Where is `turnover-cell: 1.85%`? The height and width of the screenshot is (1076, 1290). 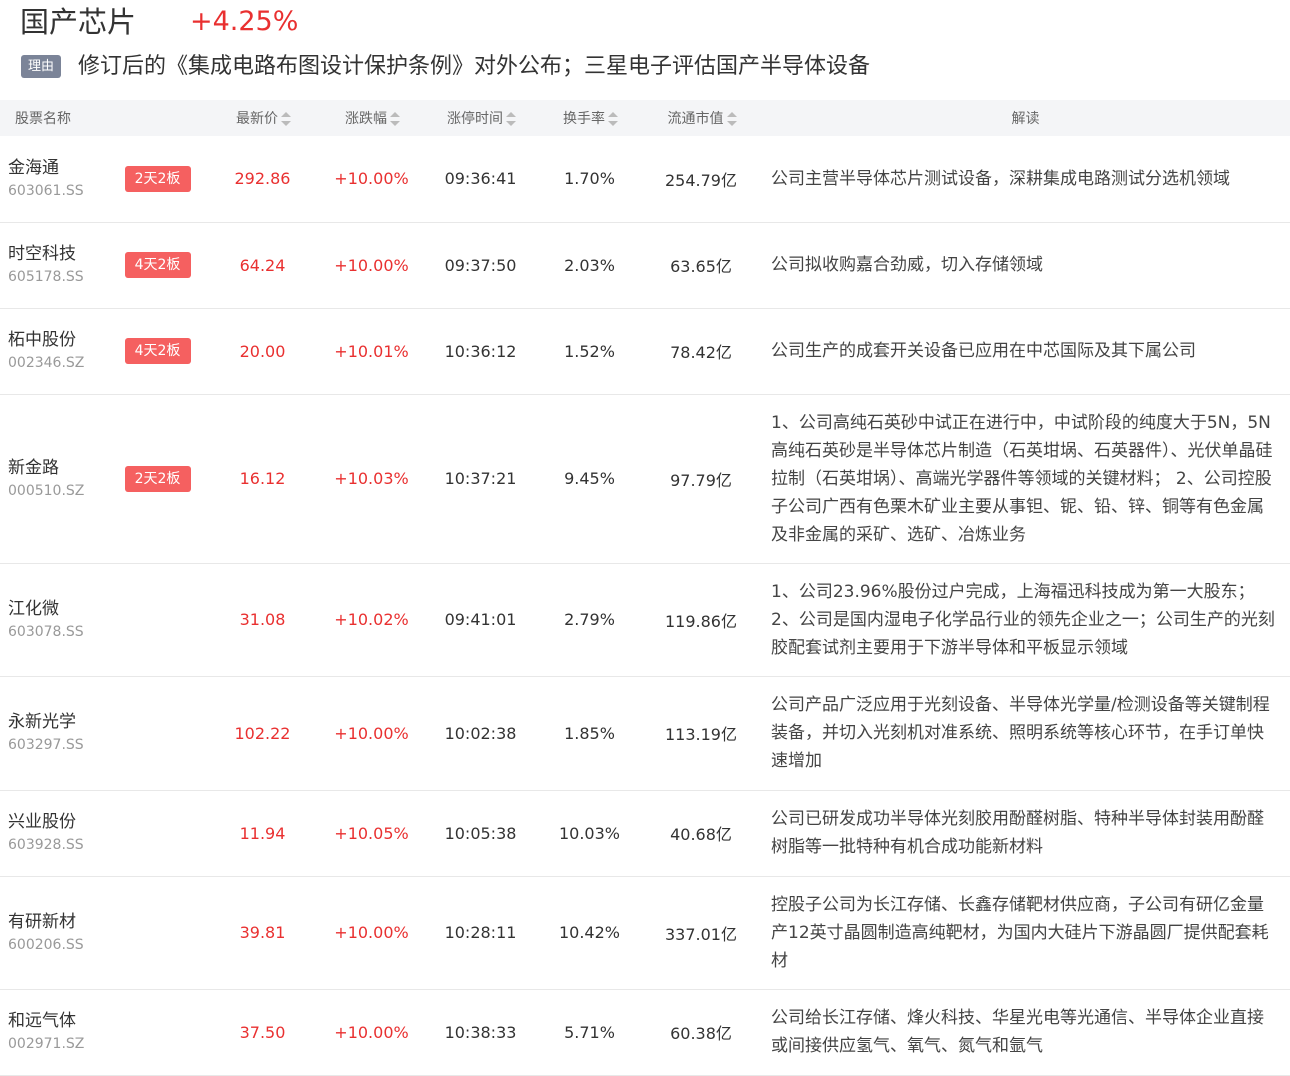
turnover-cell: 1.85% is located at coordinates (589, 733).